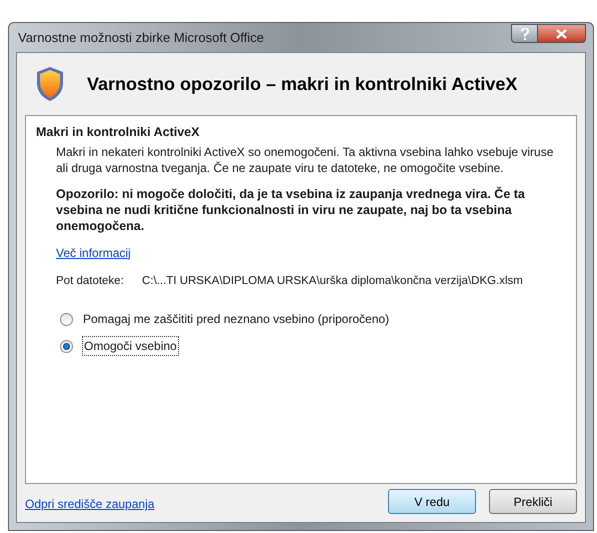 The width and height of the screenshot is (597, 533). Describe the element at coordinates (93, 253) in the screenshot. I see `more-info-link: Več informacij` at that location.